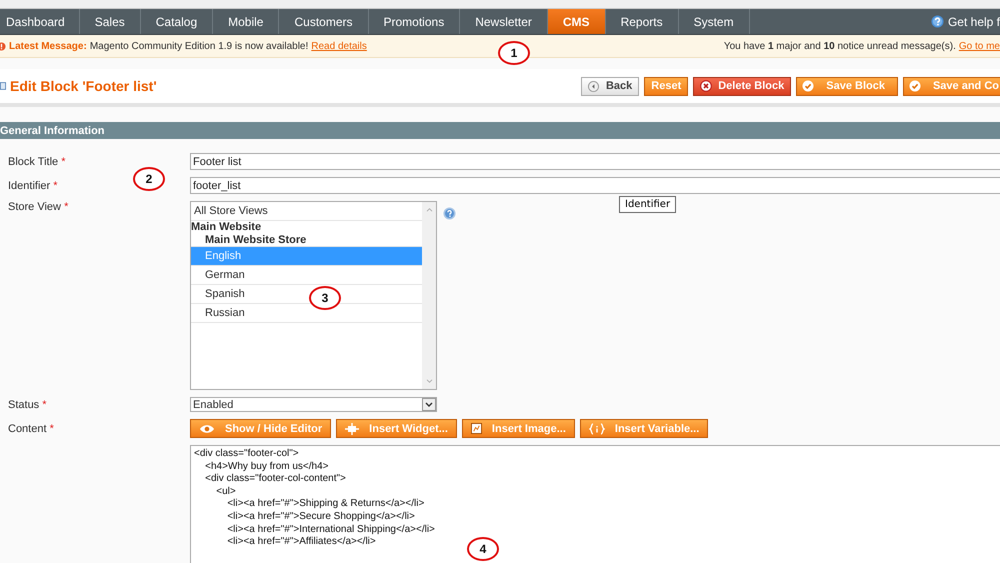  Describe the element at coordinates (225, 492) in the screenshot. I see `code-line: <ul>` at that location.